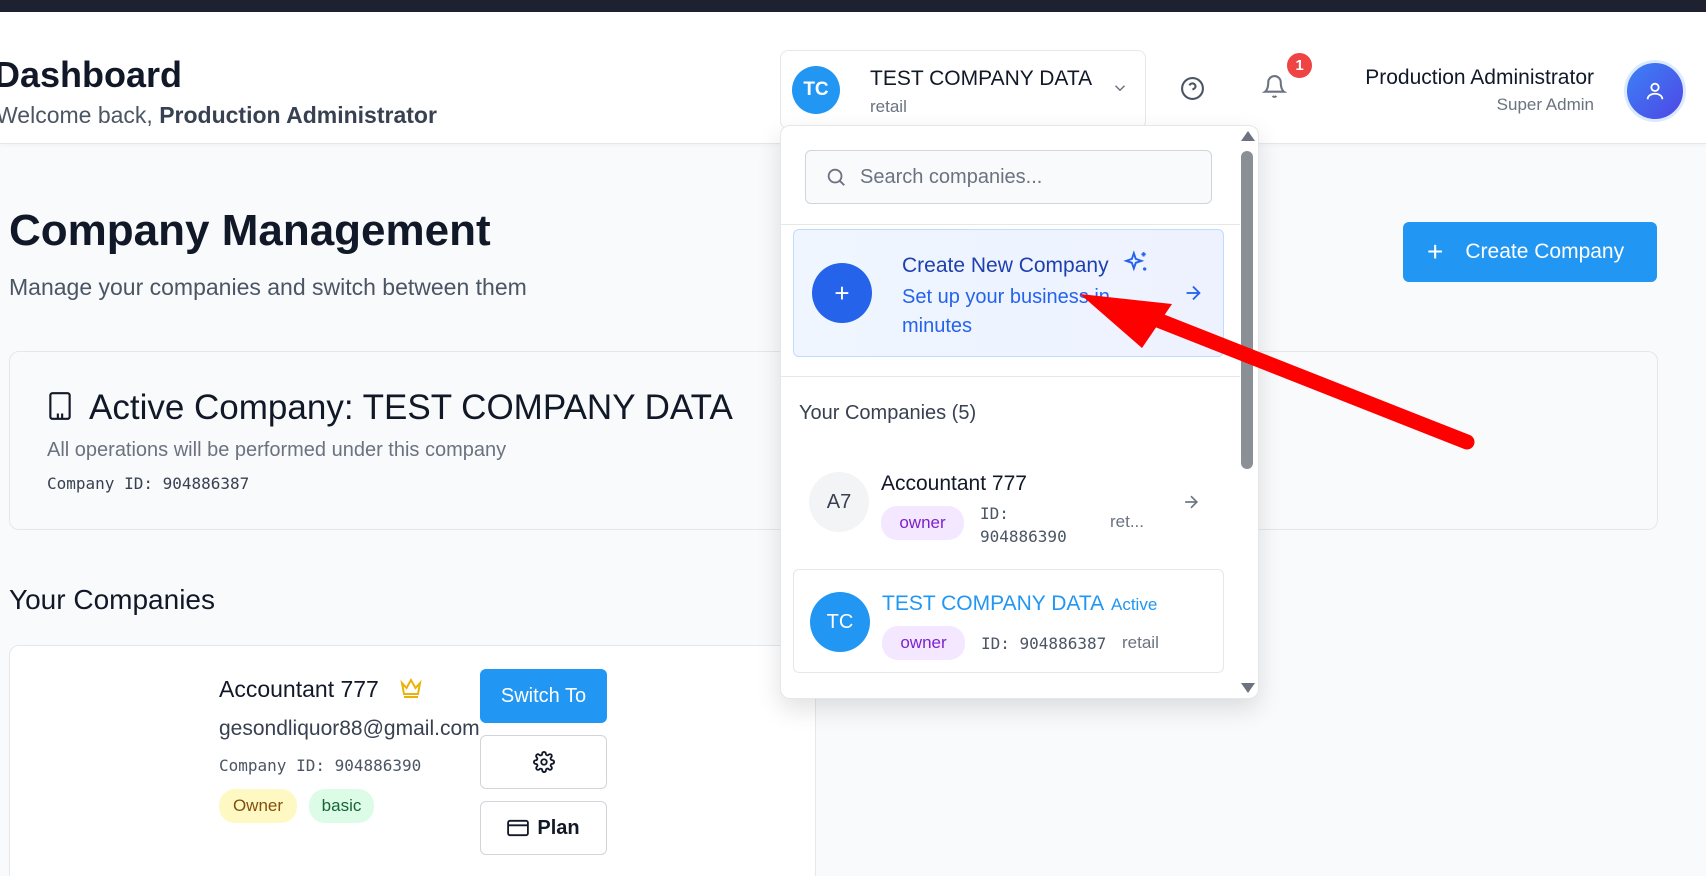 Image resolution: width=1706 pixels, height=876 pixels. What do you see at coordinates (341, 806) in the screenshot?
I see `plan-badge: basic` at bounding box center [341, 806].